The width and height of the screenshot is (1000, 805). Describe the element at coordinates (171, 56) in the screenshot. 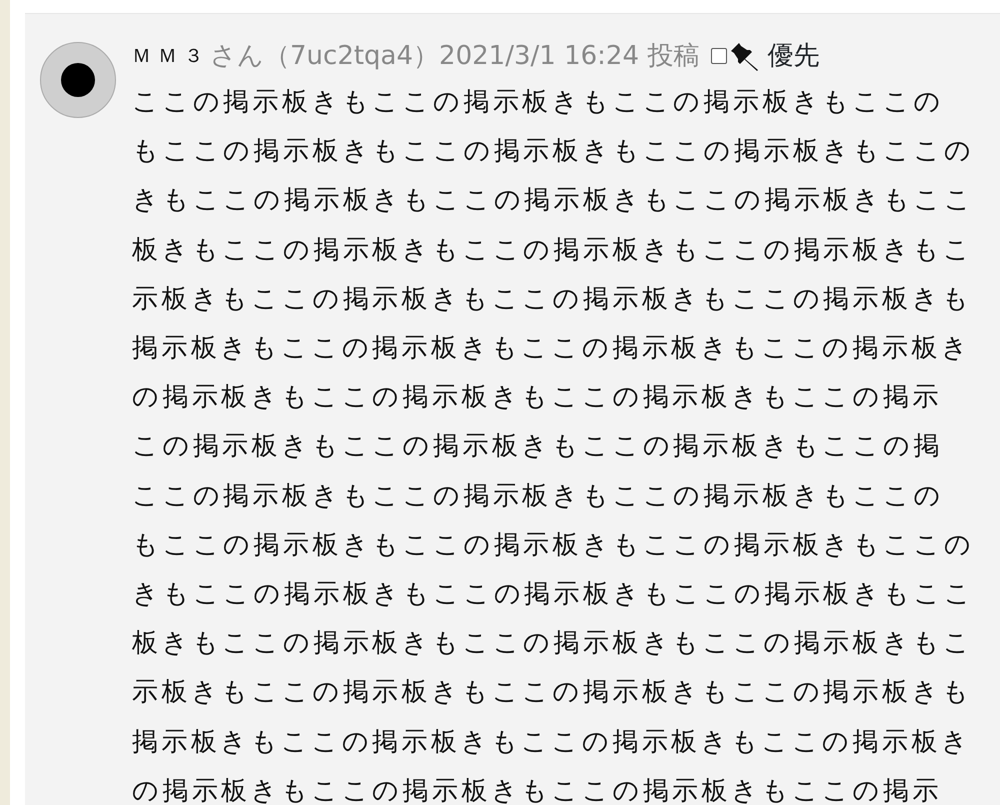

I see `author-name: ＭＭ３` at that location.